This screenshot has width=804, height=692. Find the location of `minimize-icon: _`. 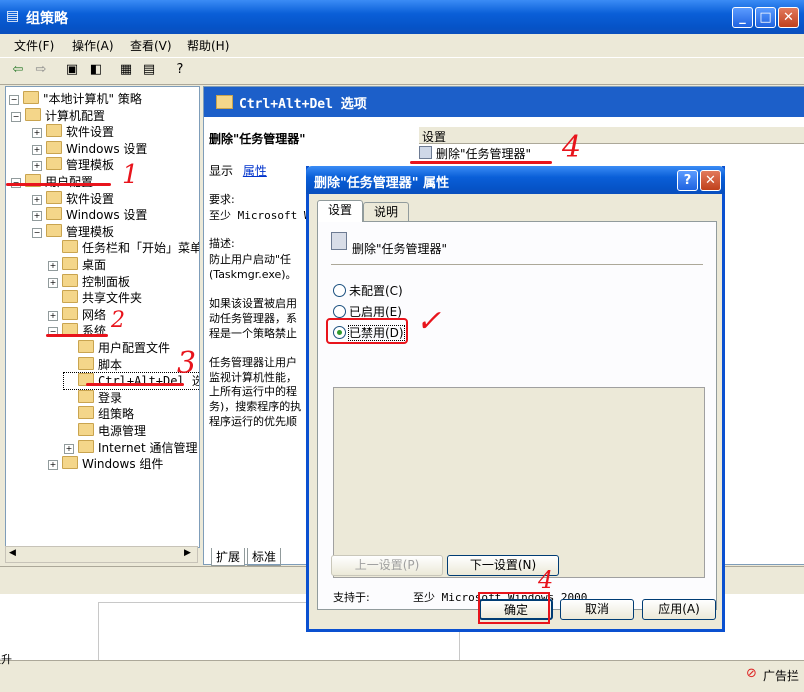

minimize-icon: _ is located at coordinates (742, 17).